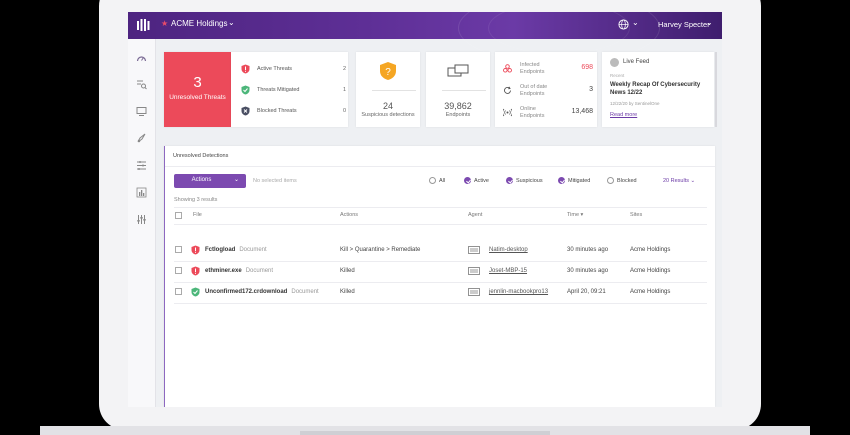 This screenshot has width=850, height=435. I want to click on agent-link: Joset-MBP-15, so click(508, 271).